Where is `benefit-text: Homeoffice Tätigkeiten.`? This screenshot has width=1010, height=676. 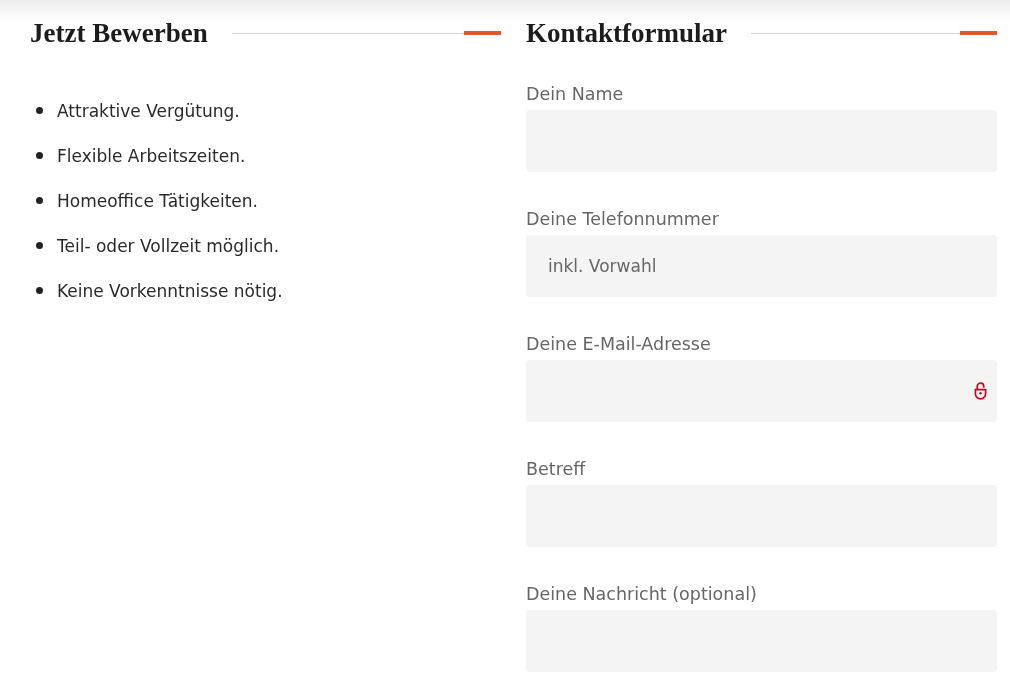
benefit-text: Homeoffice Tätigkeiten. is located at coordinates (157, 200).